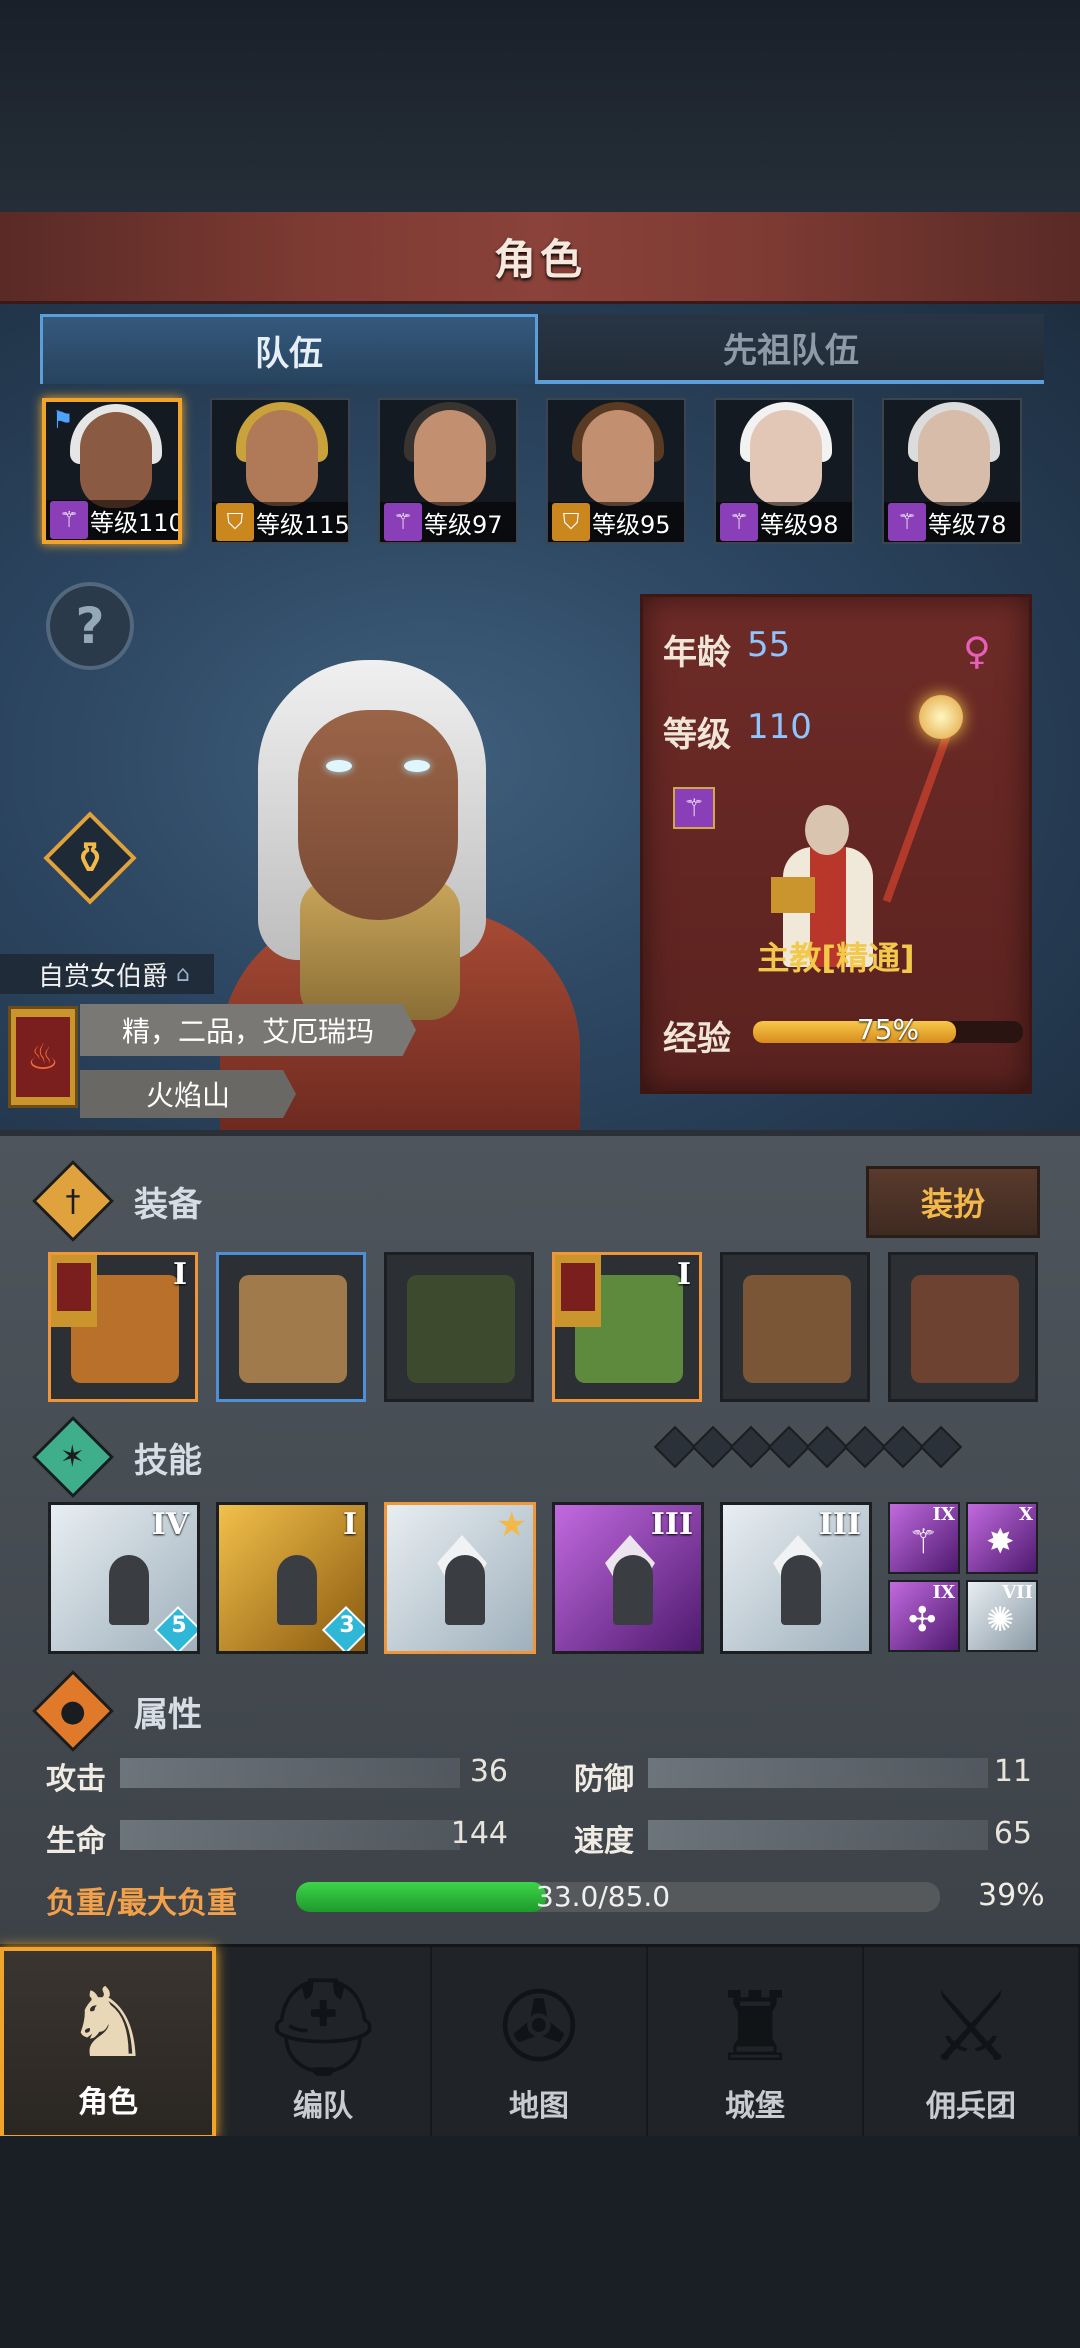  What do you see at coordinates (616, 522) in the screenshot?
I see `portrait-level-bar: ⛉ 等级95` at bounding box center [616, 522].